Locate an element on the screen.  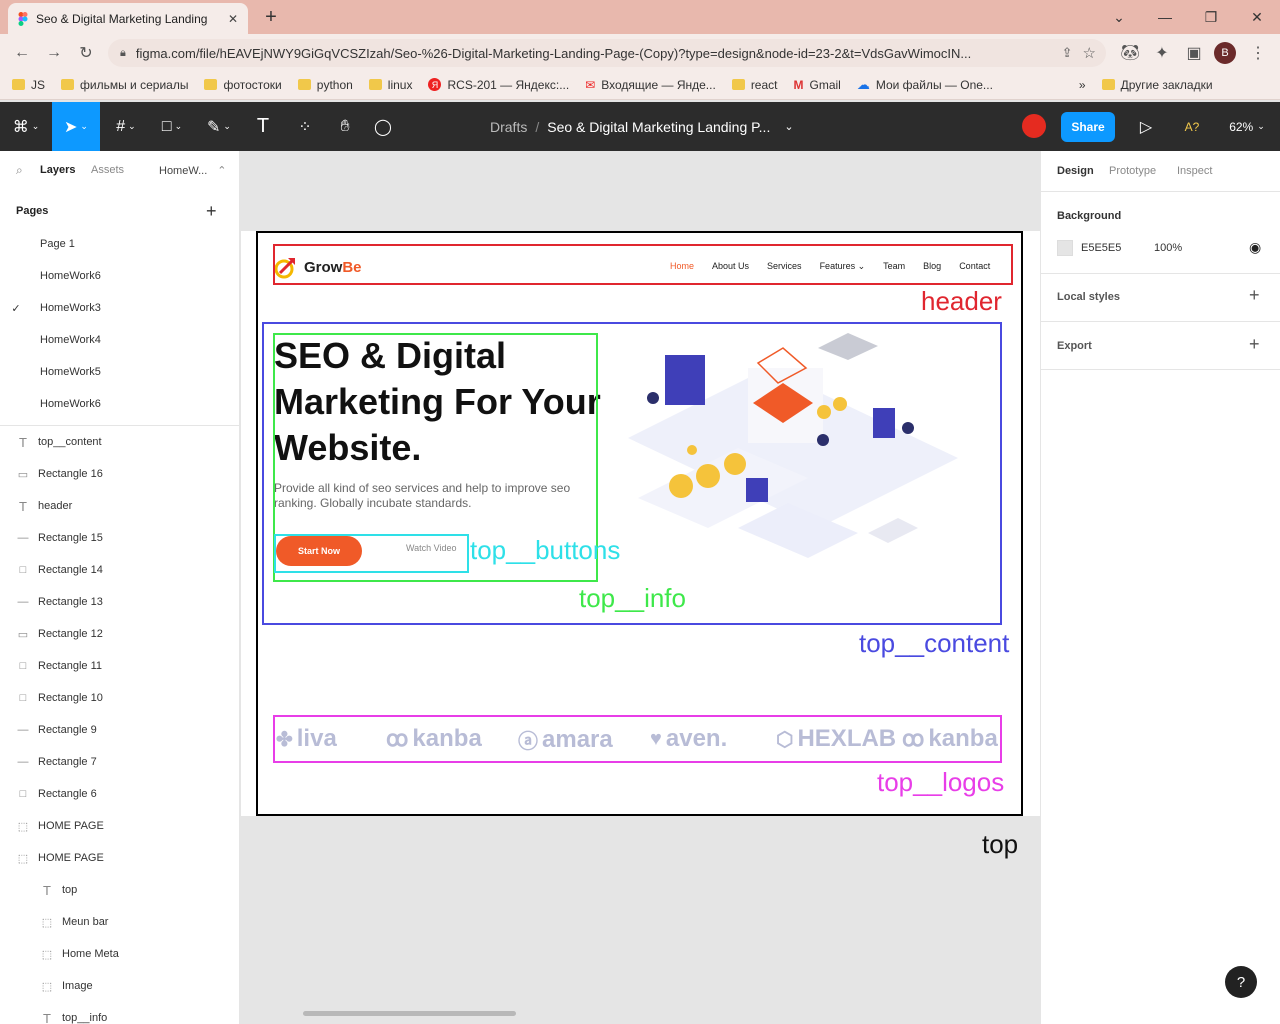
yandex-icon: Я is located at coordinates (435, 84).